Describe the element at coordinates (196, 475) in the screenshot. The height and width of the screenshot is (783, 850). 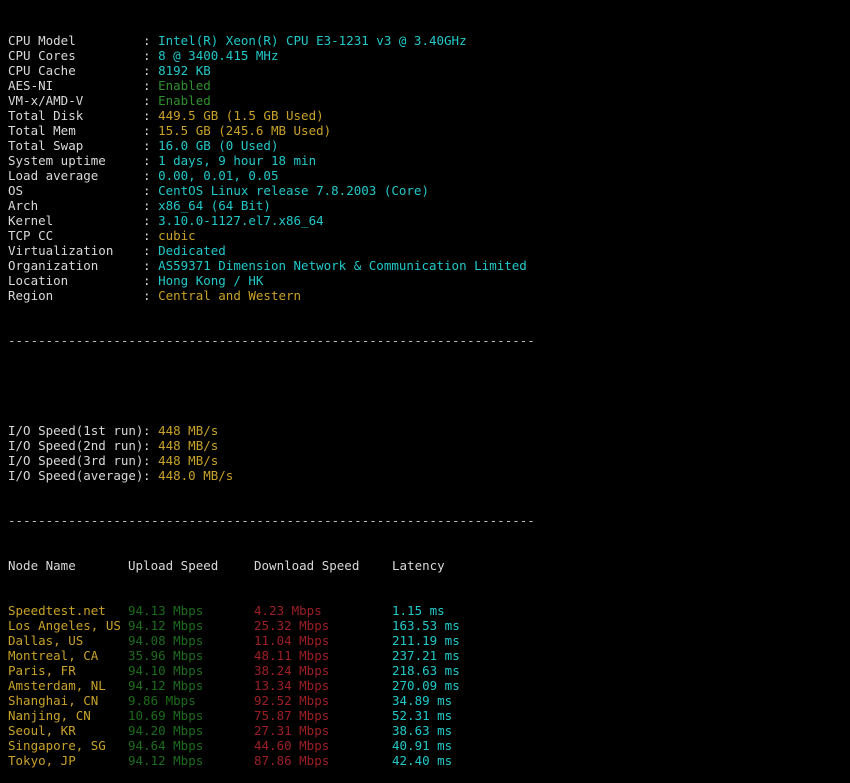
I see `io-speed-value: 448.0 MB/s` at that location.